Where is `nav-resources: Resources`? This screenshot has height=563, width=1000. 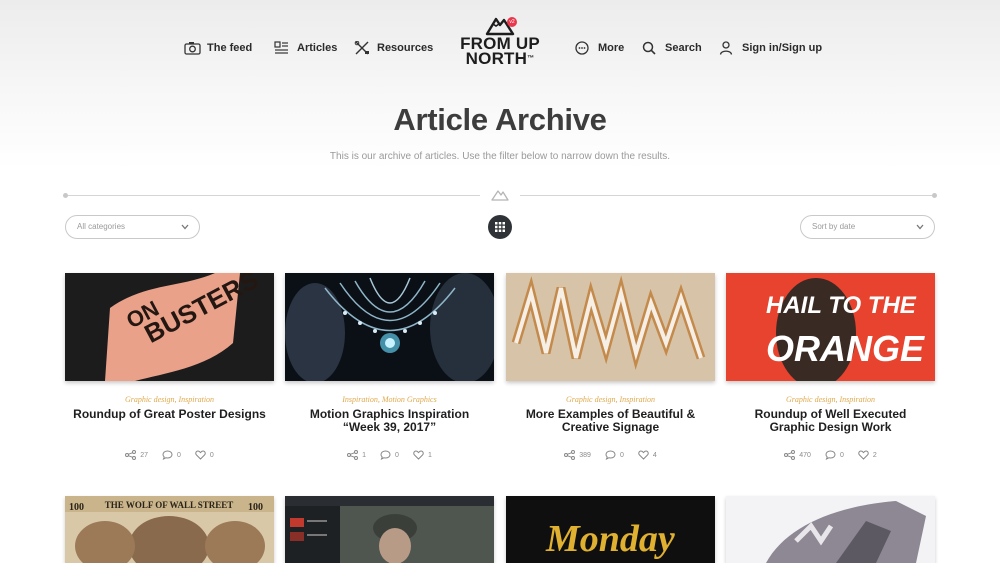
nav-resources: Resources is located at coordinates (393, 48).